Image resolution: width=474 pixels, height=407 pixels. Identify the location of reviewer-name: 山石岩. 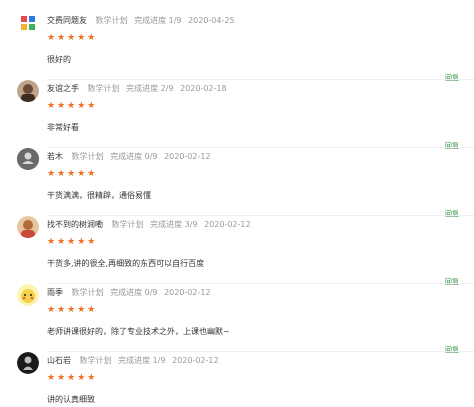
(59, 360).